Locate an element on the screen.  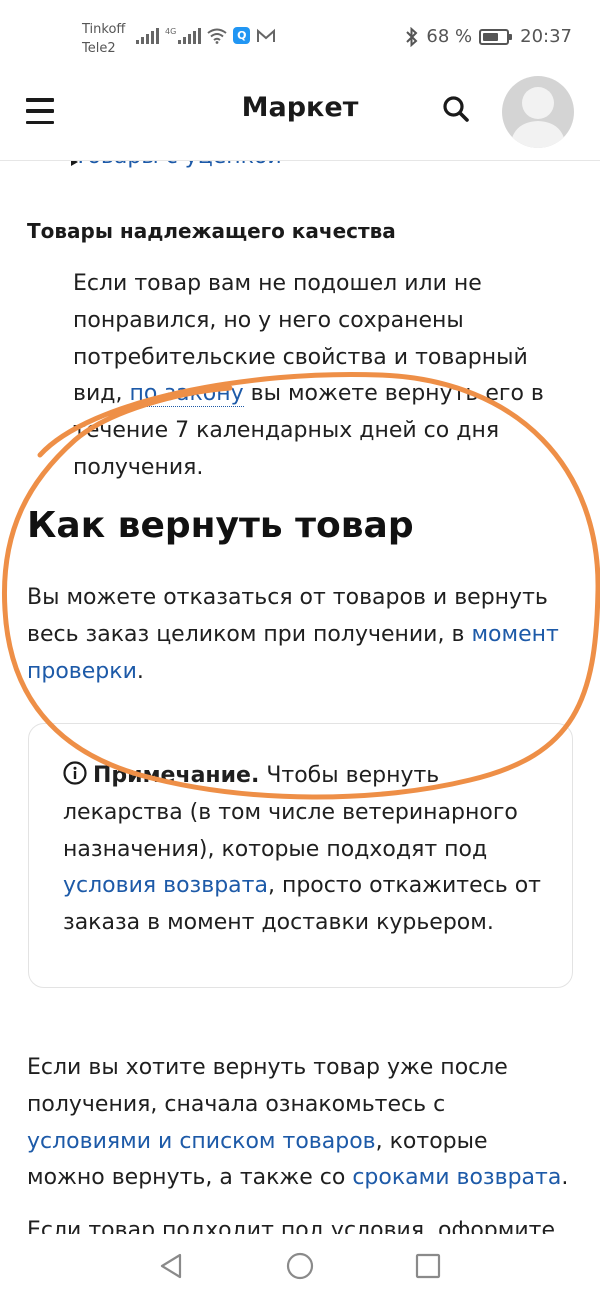
right-status: 68 % 20:37 is located at coordinates (488, 36).